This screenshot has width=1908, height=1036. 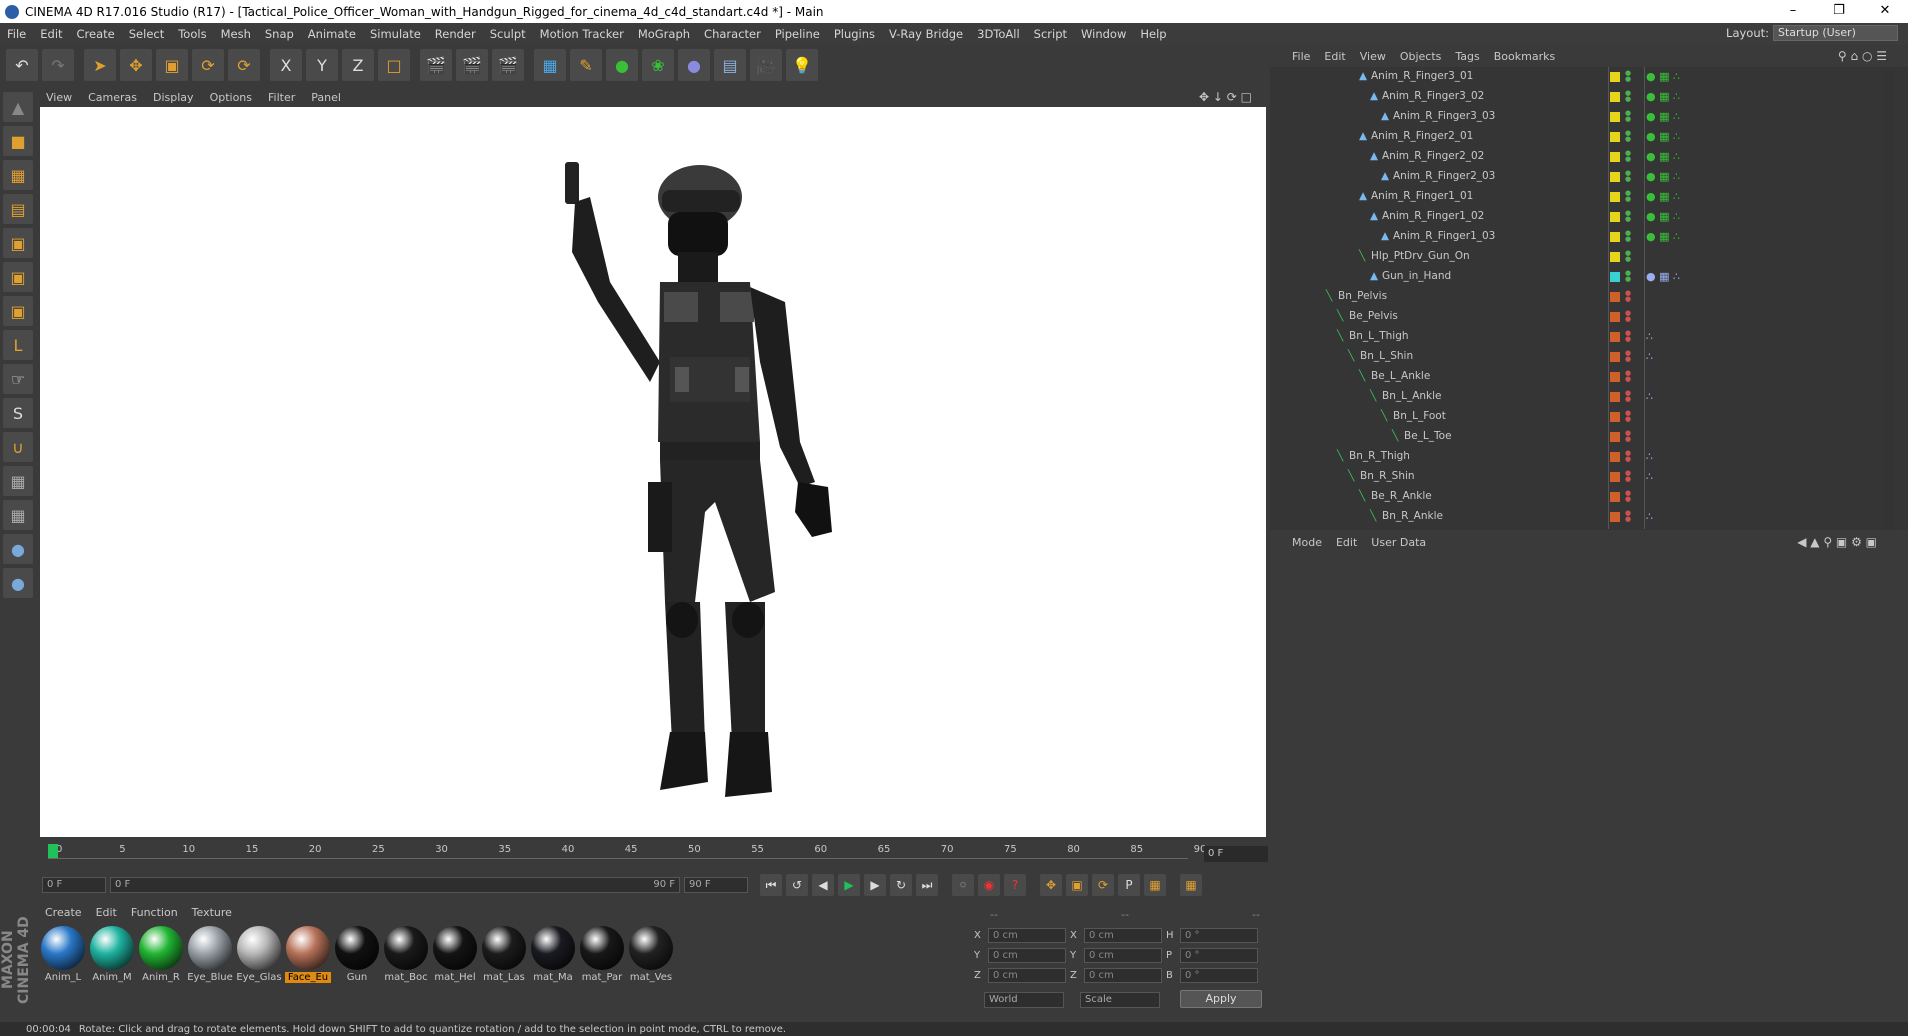 I want to click on viewport-menu-options: Options, so click(x=231, y=97).